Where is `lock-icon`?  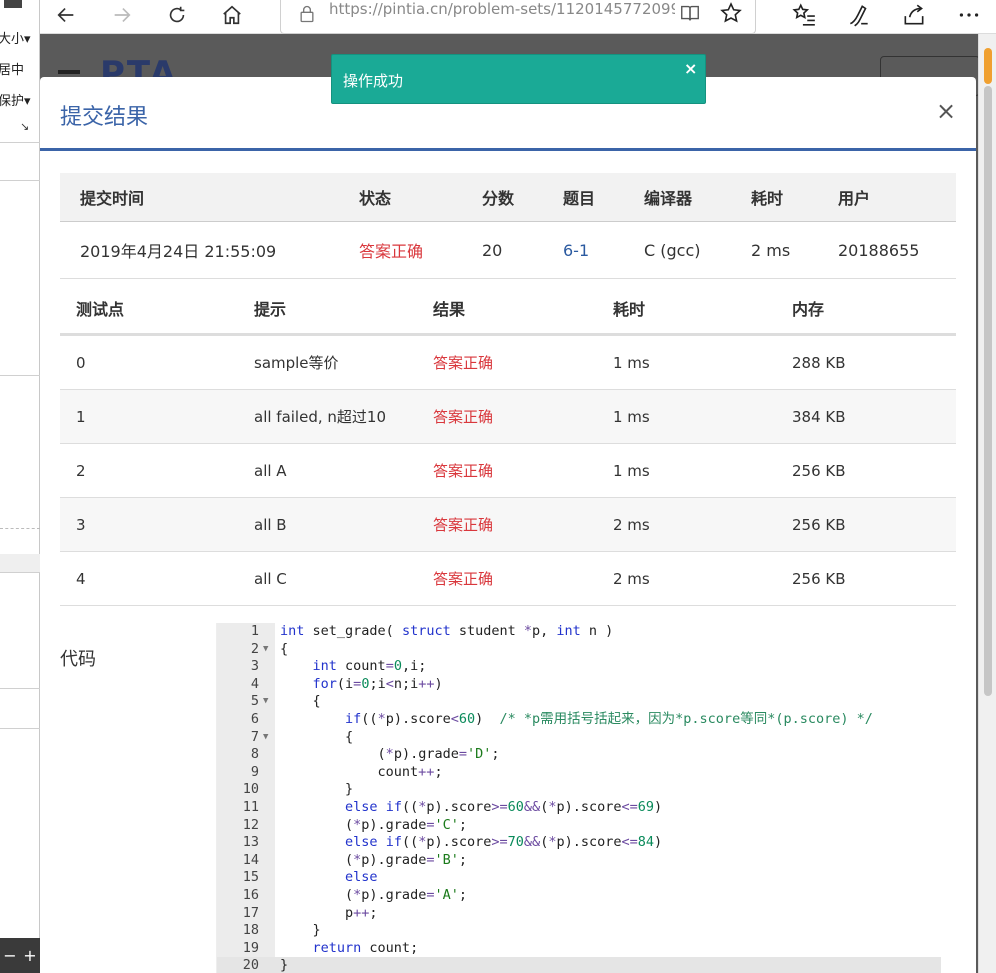
lock-icon is located at coordinates (307, 14).